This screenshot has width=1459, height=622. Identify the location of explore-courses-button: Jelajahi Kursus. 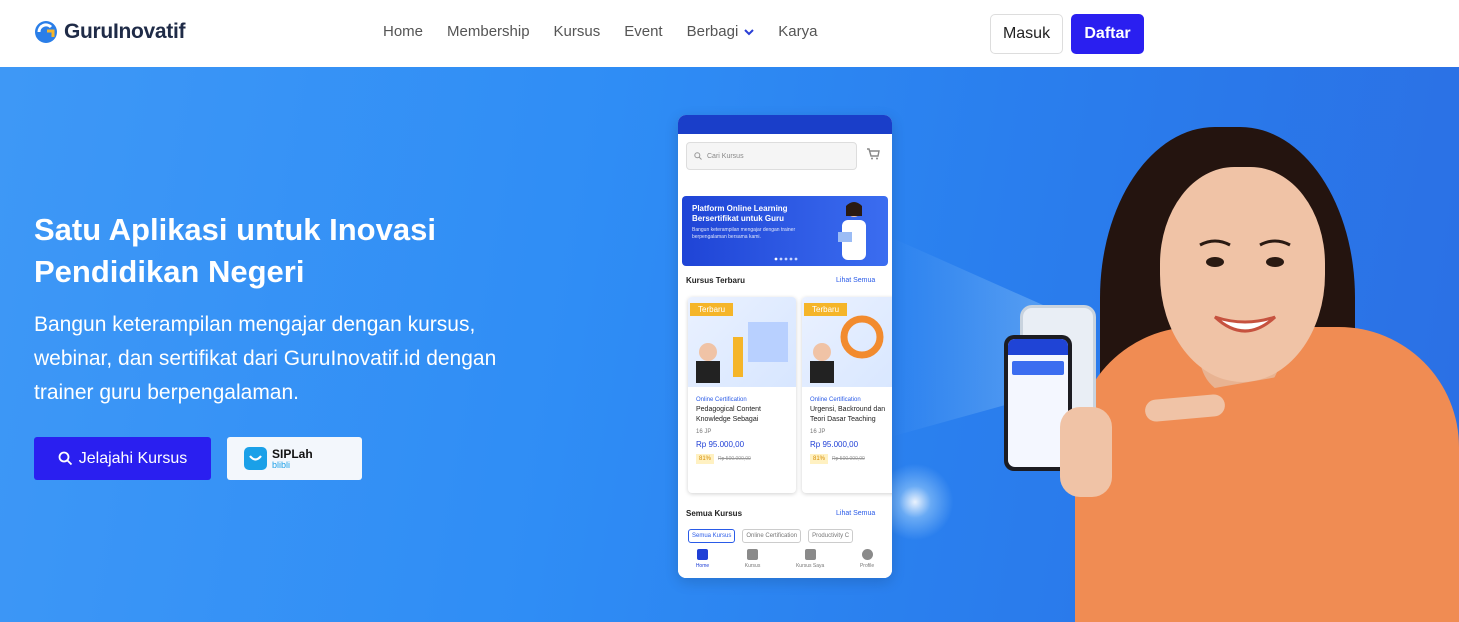
(122, 458).